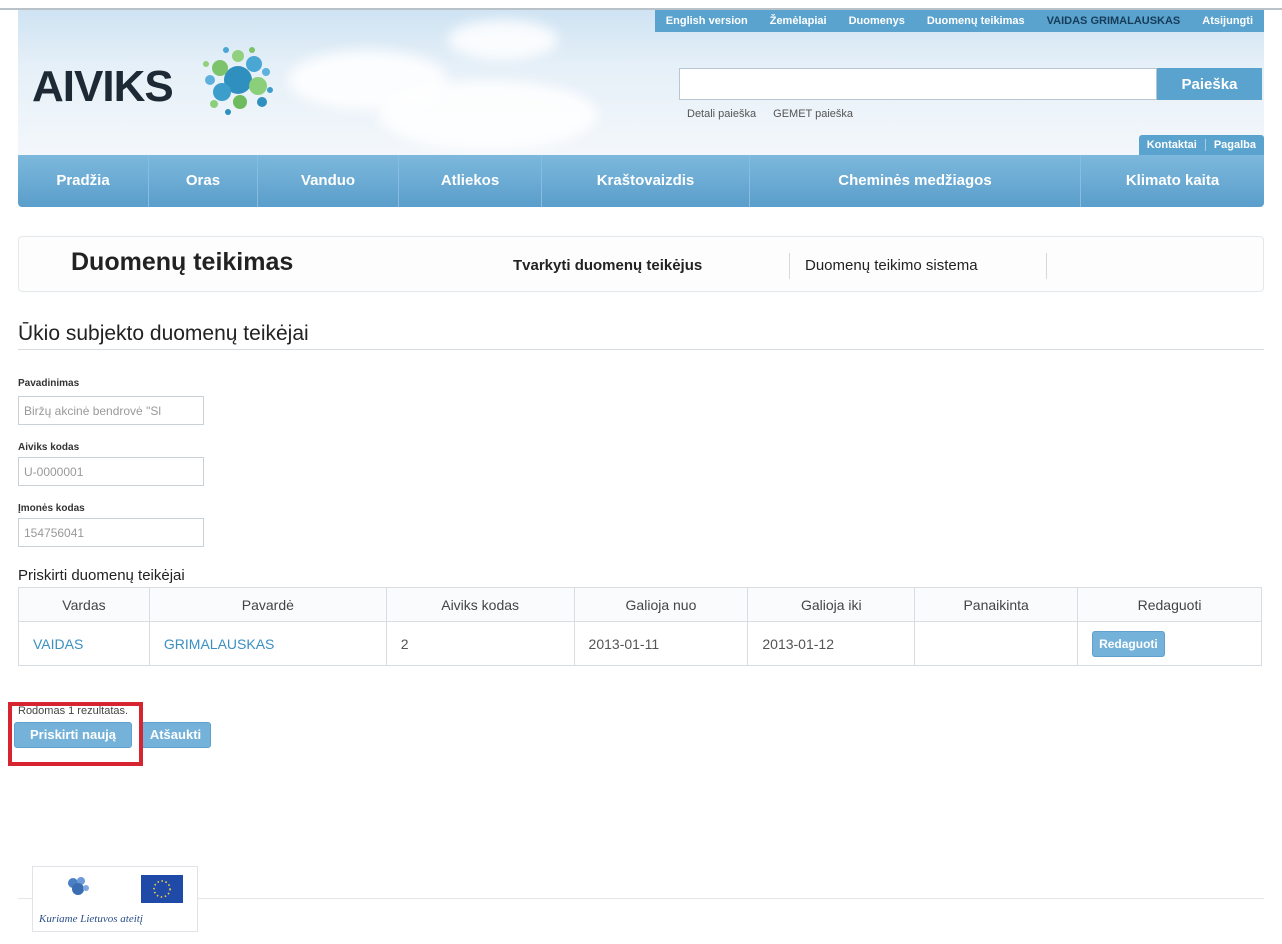  What do you see at coordinates (641, 349) in the screenshot?
I see `section-divider` at bounding box center [641, 349].